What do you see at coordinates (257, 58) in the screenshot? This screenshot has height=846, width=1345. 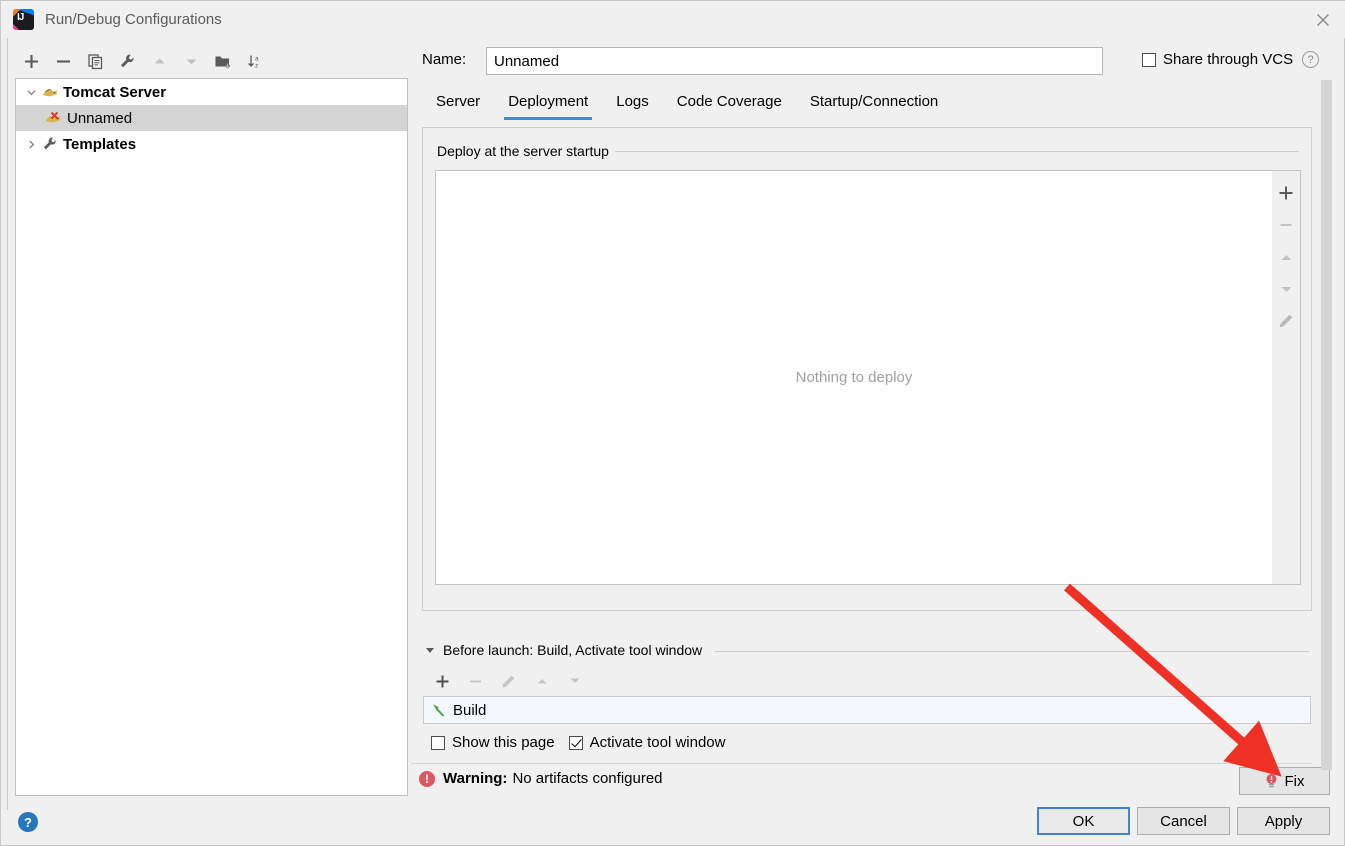 I see `svg-text: a` at bounding box center [257, 58].